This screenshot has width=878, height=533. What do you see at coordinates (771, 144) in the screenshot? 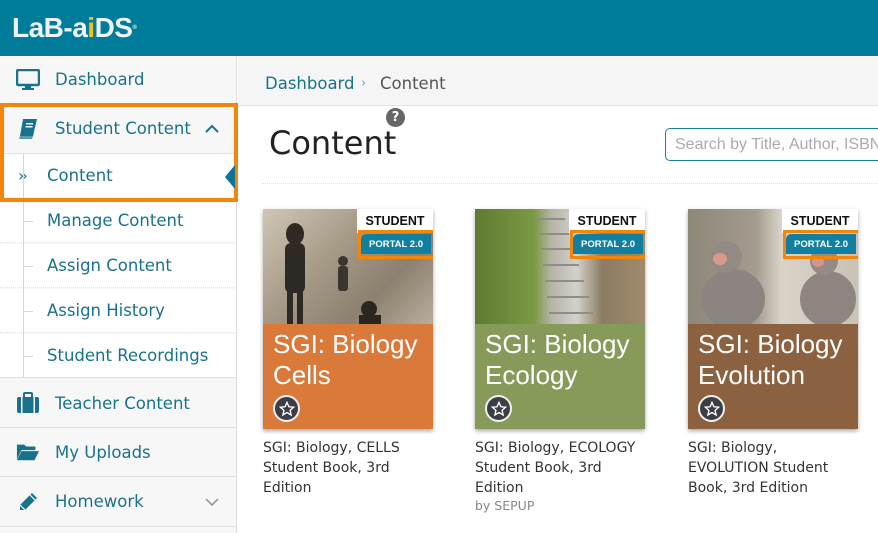
I see `search-input` at bounding box center [771, 144].